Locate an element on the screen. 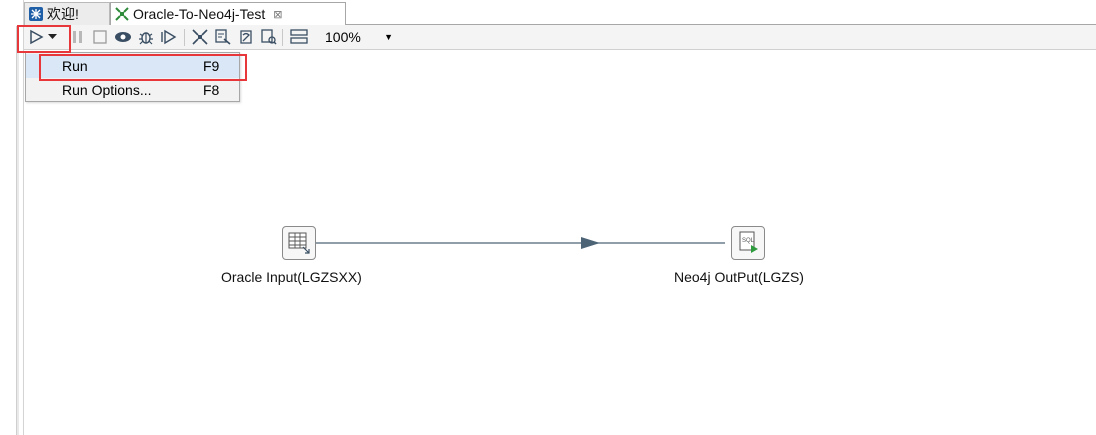  verify-icon is located at coordinates (200, 37).